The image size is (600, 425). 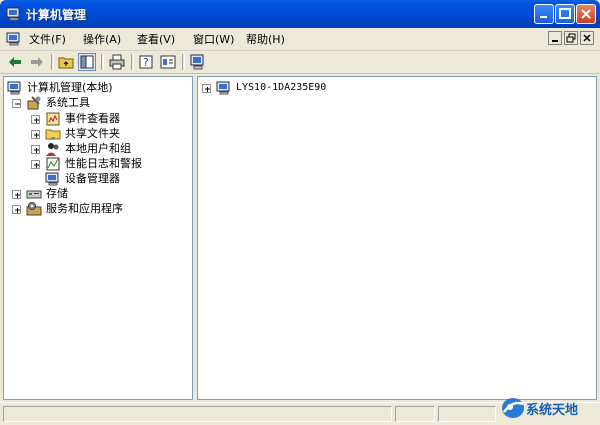 I want to click on back-arrow-icon, so click(x=15, y=62).